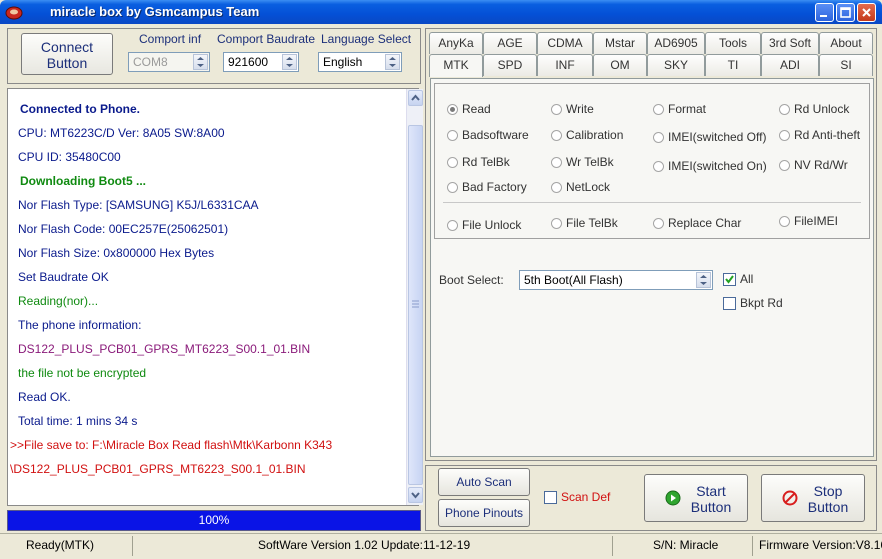 The width and height of the screenshot is (882, 559). What do you see at coordinates (456, 65) in the screenshot?
I see `tab-mtk: MTK` at bounding box center [456, 65].